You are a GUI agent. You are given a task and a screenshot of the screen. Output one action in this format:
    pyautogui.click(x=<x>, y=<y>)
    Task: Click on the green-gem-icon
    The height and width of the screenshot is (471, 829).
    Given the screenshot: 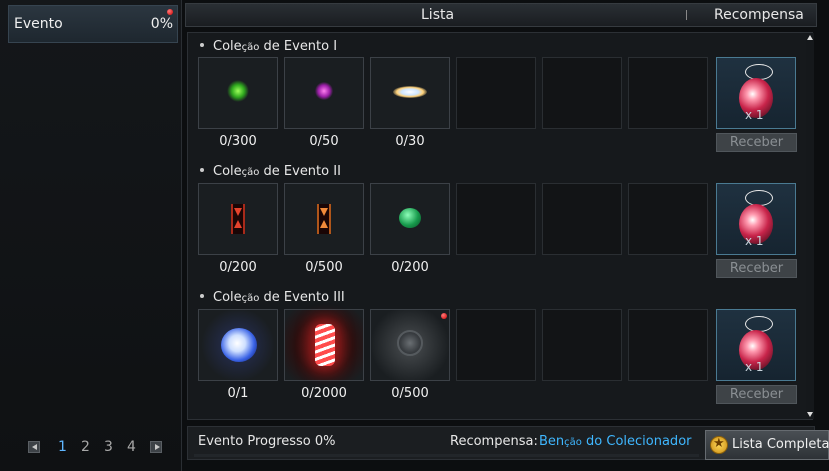 What is the action you would take?
    pyautogui.click(x=410, y=218)
    